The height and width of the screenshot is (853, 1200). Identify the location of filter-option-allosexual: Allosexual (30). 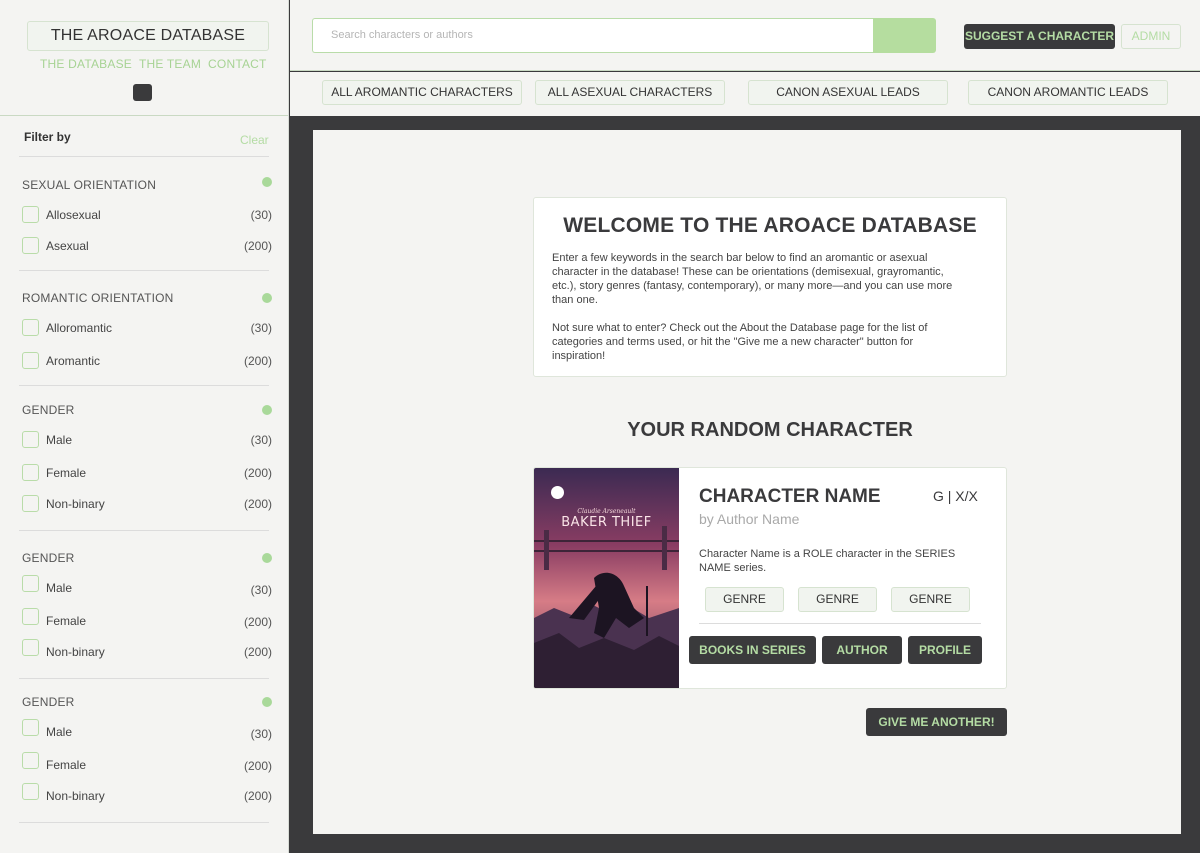
(147, 215).